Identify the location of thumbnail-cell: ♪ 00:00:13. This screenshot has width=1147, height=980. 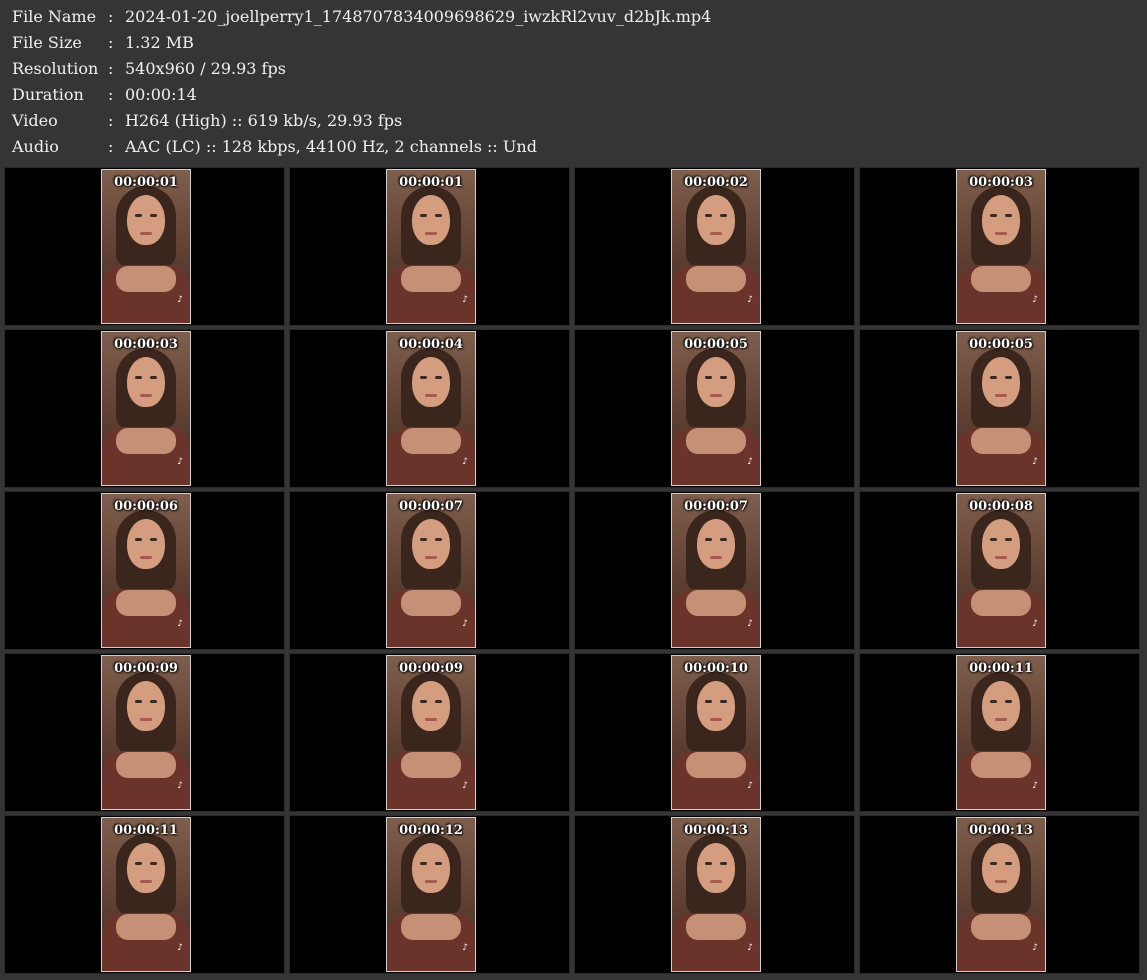
(999, 894).